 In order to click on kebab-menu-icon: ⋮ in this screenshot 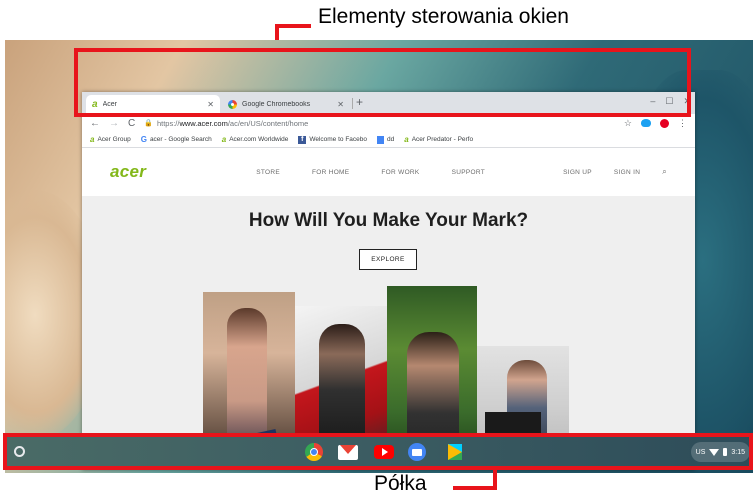, I will do `click(682, 123)`.